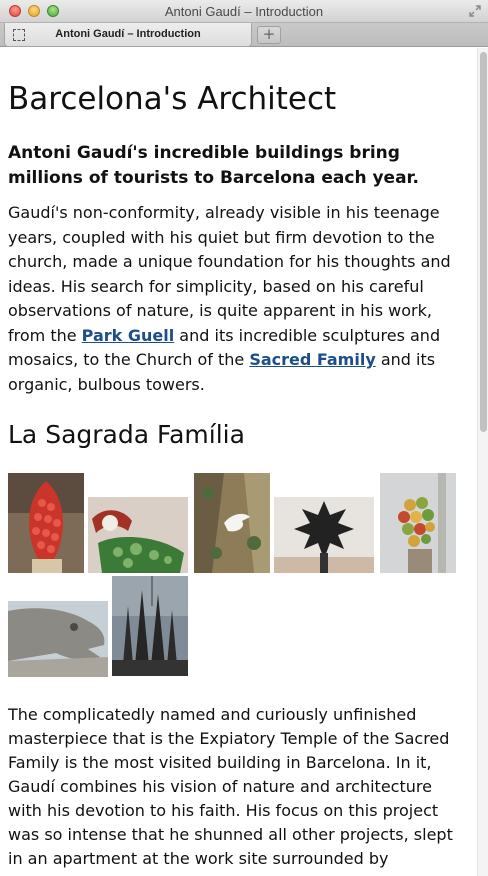  What do you see at coordinates (232, 523) in the screenshot?
I see `gallery-photo-dove-relief` at bounding box center [232, 523].